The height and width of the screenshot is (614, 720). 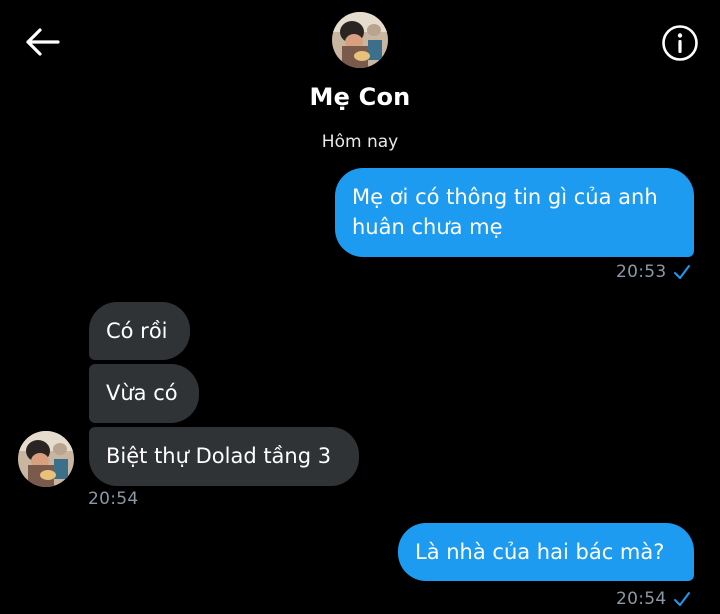 I want to click on incoming-message-bubble: Có rồi, so click(x=139, y=331).